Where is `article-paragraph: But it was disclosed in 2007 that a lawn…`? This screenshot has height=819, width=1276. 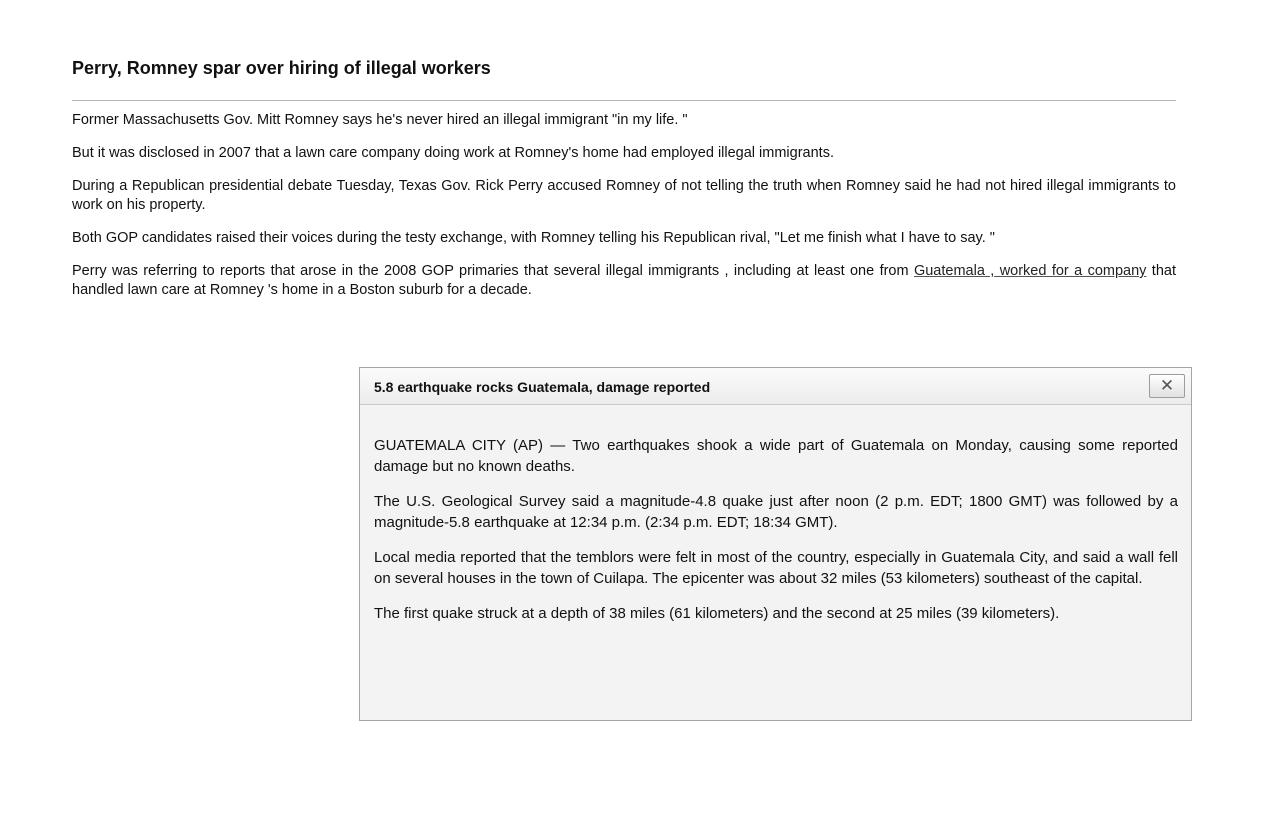
article-paragraph: But it was disclosed in 2007 that a lawn… is located at coordinates (453, 153).